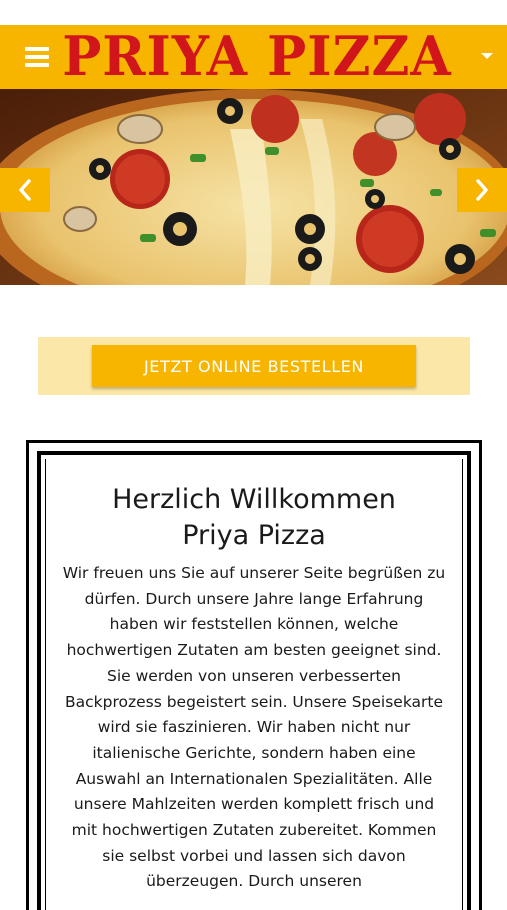 This screenshot has height=910, width=507. Describe the element at coordinates (254, 499) in the screenshot. I see `welcome-title-line1: Herzlich Willkommen` at that location.